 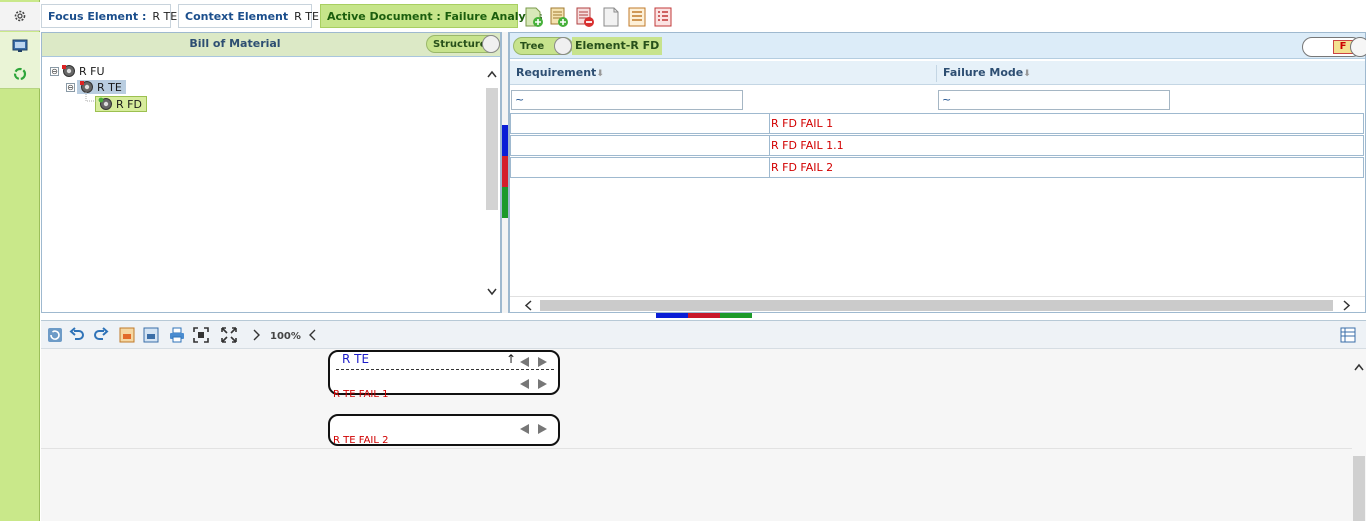 What do you see at coordinates (492, 292) in the screenshot?
I see `chevron-down-icon` at bounding box center [492, 292].